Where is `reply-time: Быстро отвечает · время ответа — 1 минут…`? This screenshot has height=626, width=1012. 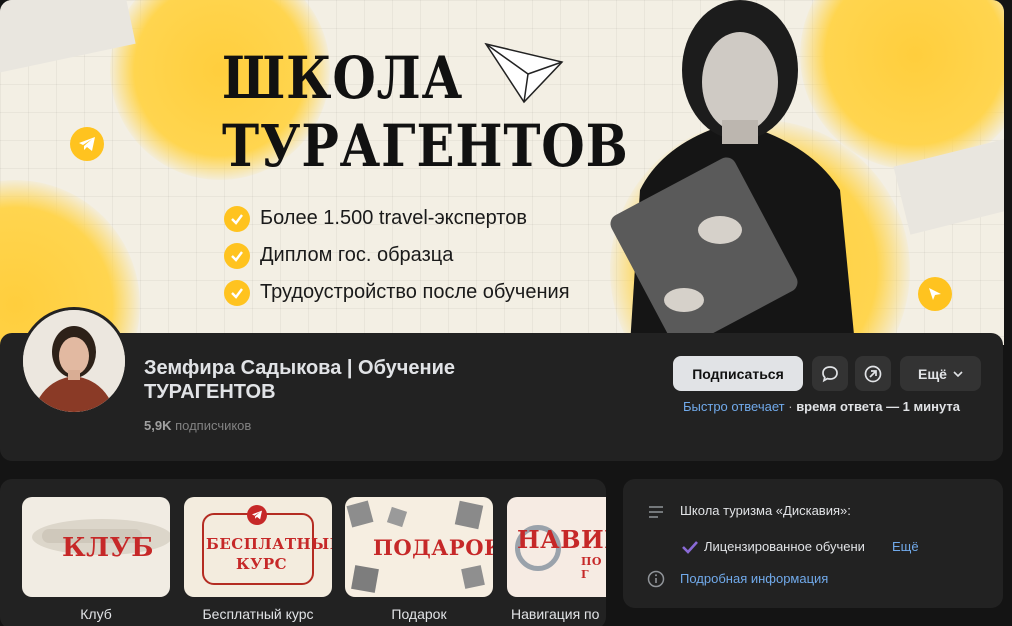
reply-time: Быстро отвечает · время ответа — 1 минут… is located at coordinates (821, 406).